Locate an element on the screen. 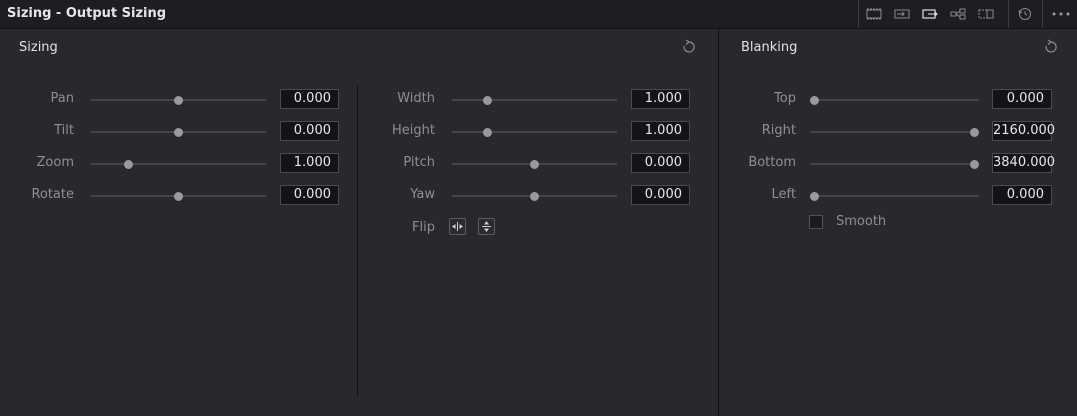  panel-title: Sizing - Output Sizing is located at coordinates (87, 13).